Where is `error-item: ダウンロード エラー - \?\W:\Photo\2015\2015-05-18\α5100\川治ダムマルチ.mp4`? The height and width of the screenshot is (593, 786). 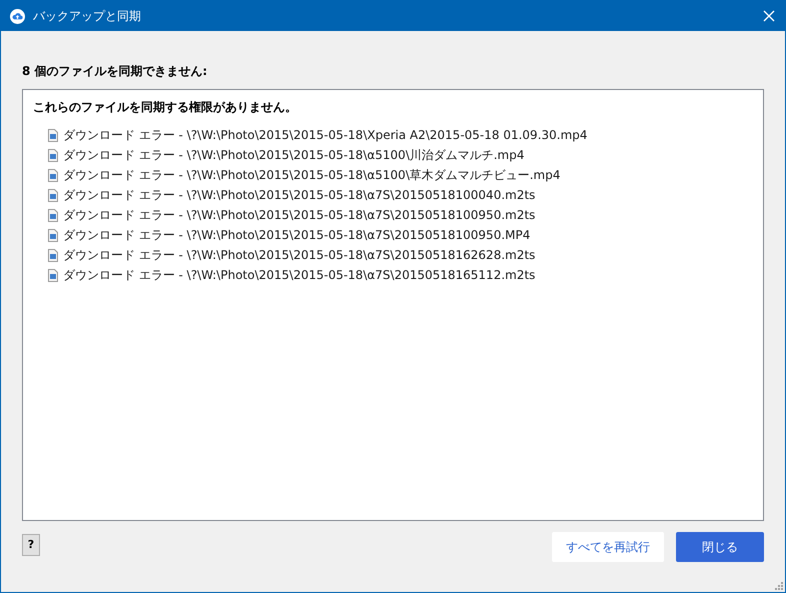 error-item: ダウンロード エラー - \?\W:\Photo\2015\2015-05-18\α5100\川治ダムマルチ.mp4 is located at coordinates (293, 155).